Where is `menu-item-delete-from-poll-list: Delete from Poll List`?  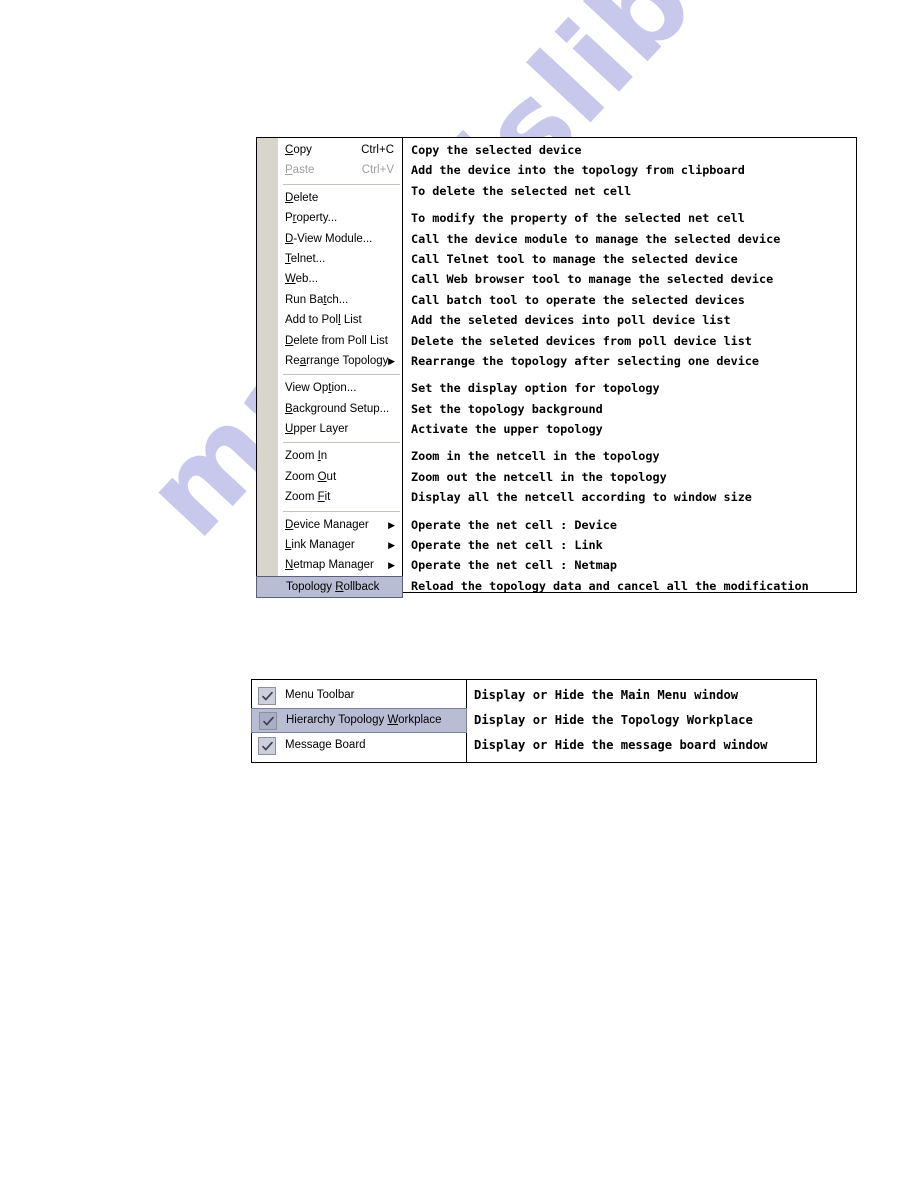
menu-item-delete-from-poll-list: Delete from Poll List is located at coordinates (329, 341).